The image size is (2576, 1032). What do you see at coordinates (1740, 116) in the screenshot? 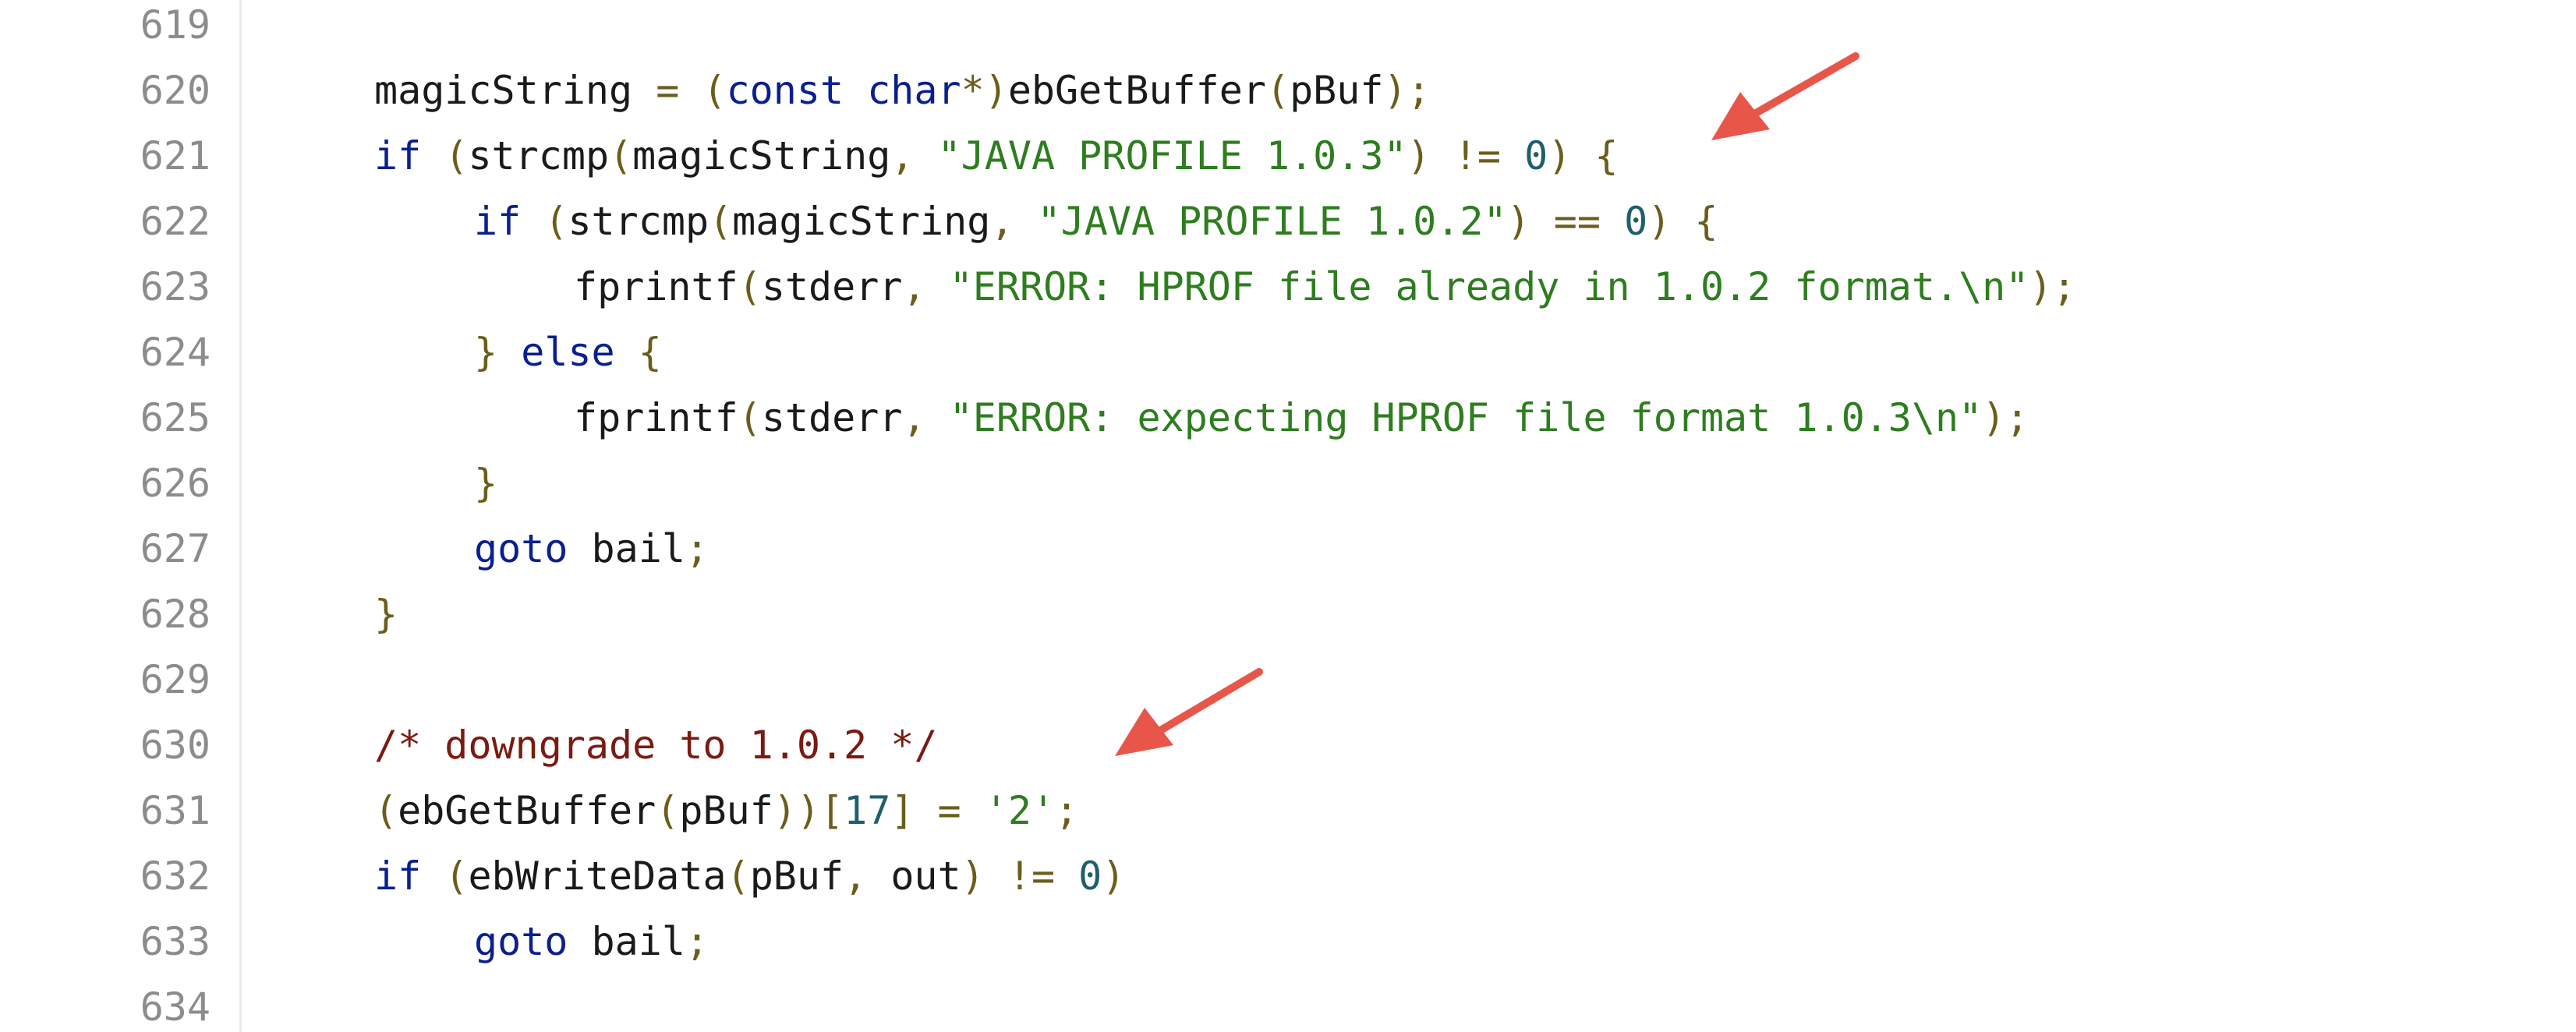
I see `arrow-head-icon` at bounding box center [1740, 116].